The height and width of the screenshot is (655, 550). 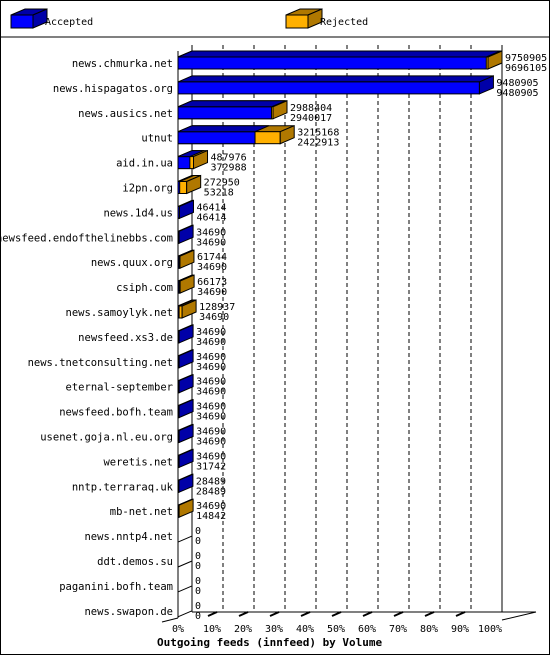 What do you see at coordinates (144, 164) in the screenshot?
I see `category-label: aid.in.ua` at bounding box center [144, 164].